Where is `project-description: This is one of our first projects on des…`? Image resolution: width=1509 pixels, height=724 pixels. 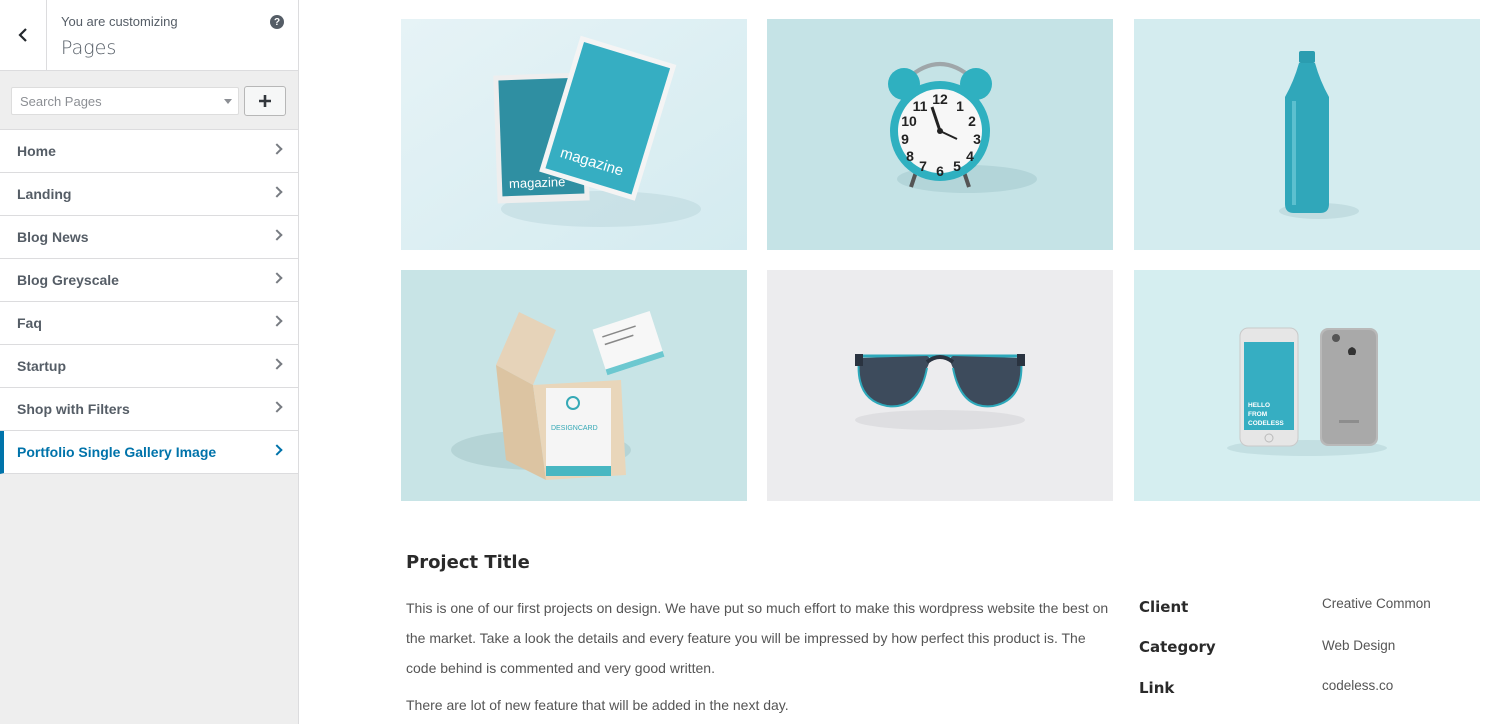
project-description: This is one of our first projects on des… is located at coordinates (757, 638).